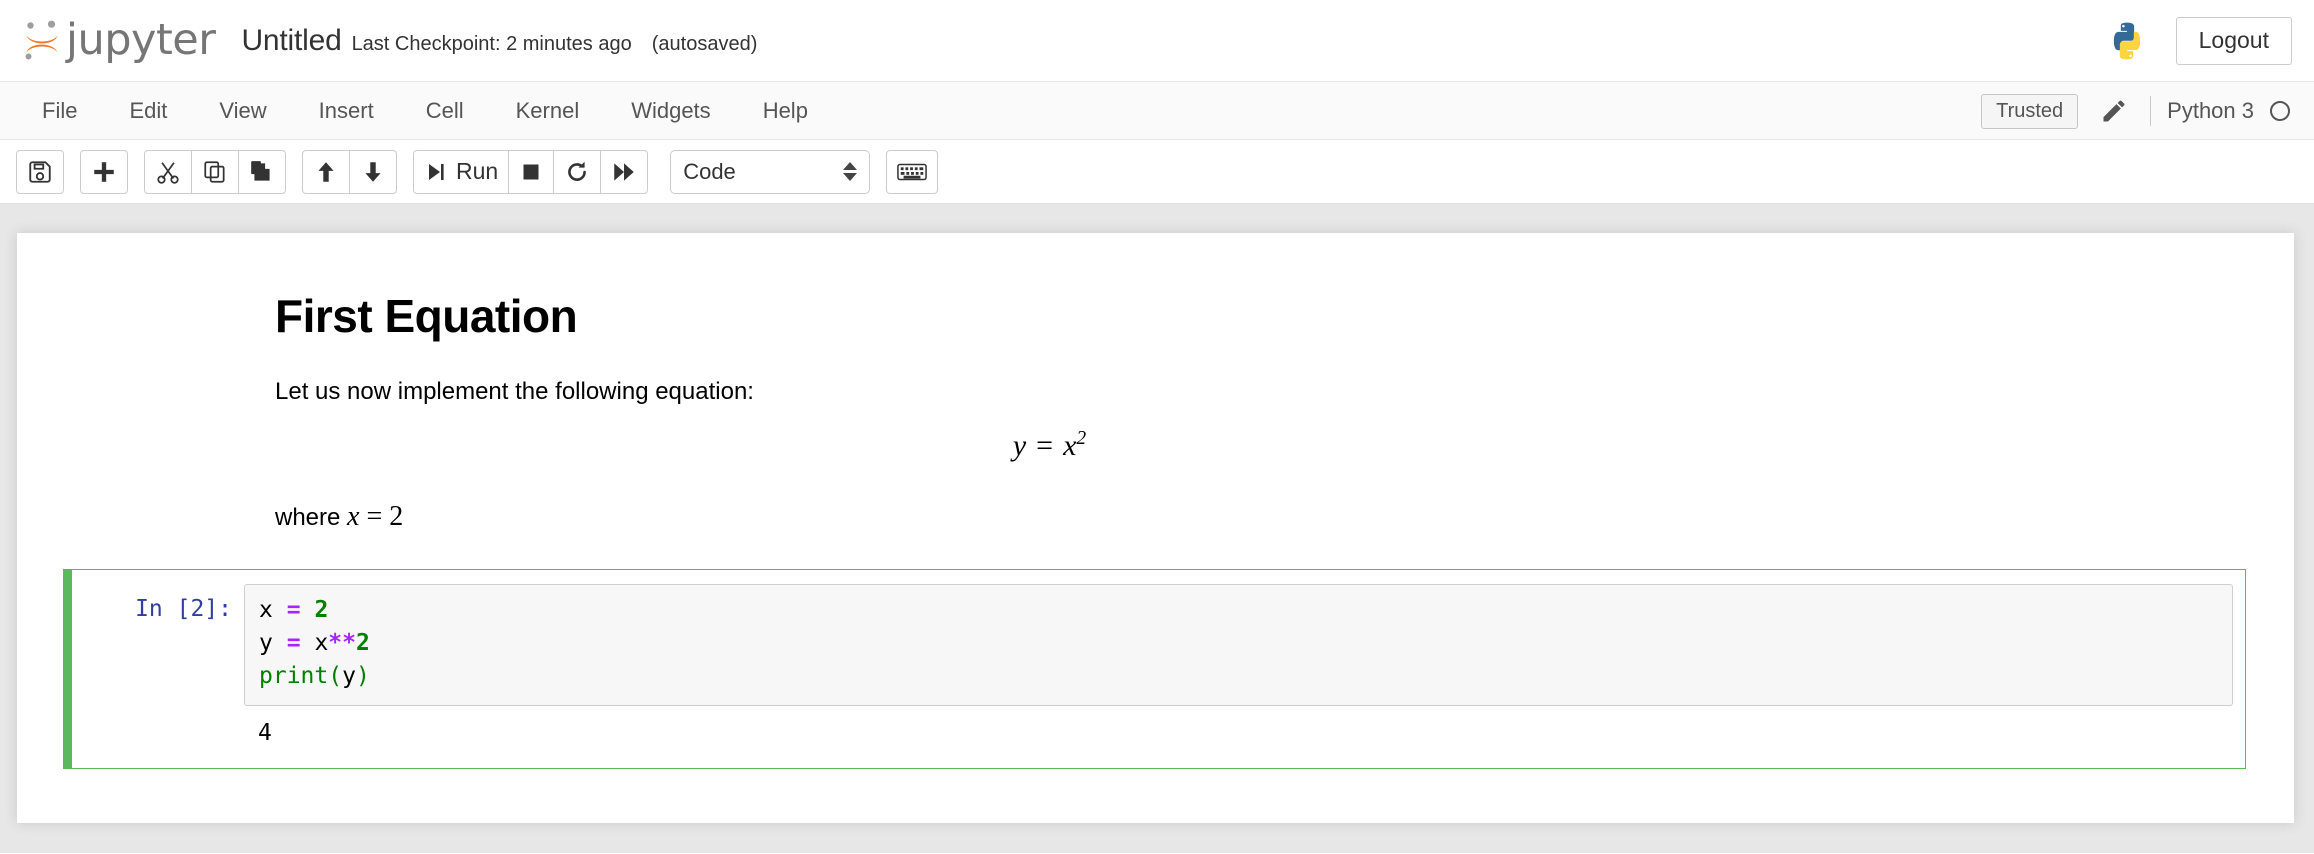 The width and height of the screenshot is (2314, 854). I want to click on code-line: y = x**2, so click(1238, 643).